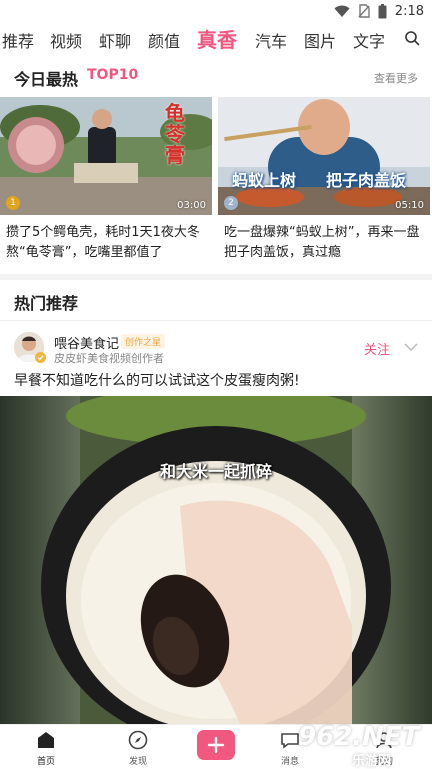 The width and height of the screenshot is (432, 769). I want to click on watermark-sub: 乐游网, so click(372, 761).